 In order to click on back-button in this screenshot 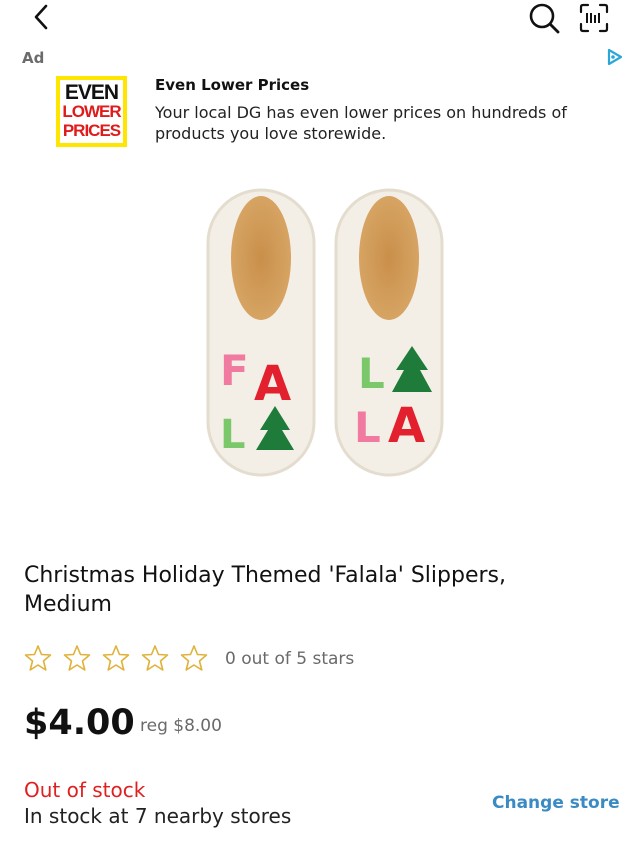, I will do `click(41, 17)`.